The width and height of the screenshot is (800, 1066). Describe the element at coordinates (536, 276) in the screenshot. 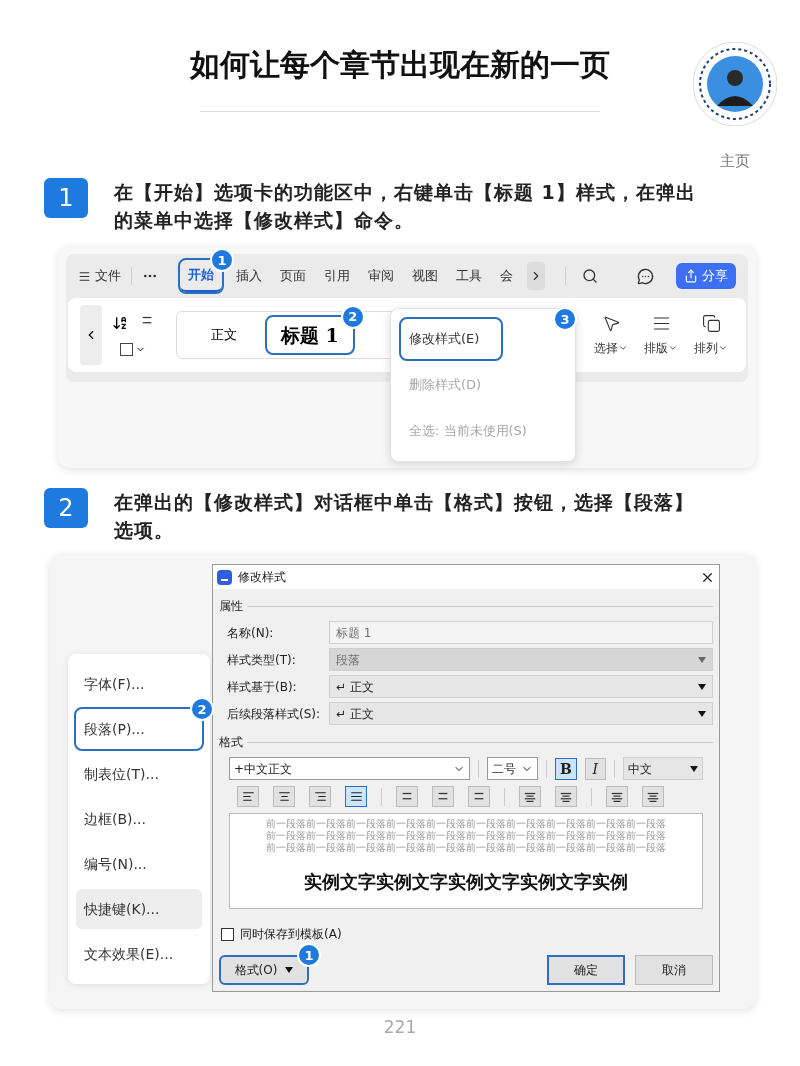

I see `scroll-right-button` at that location.